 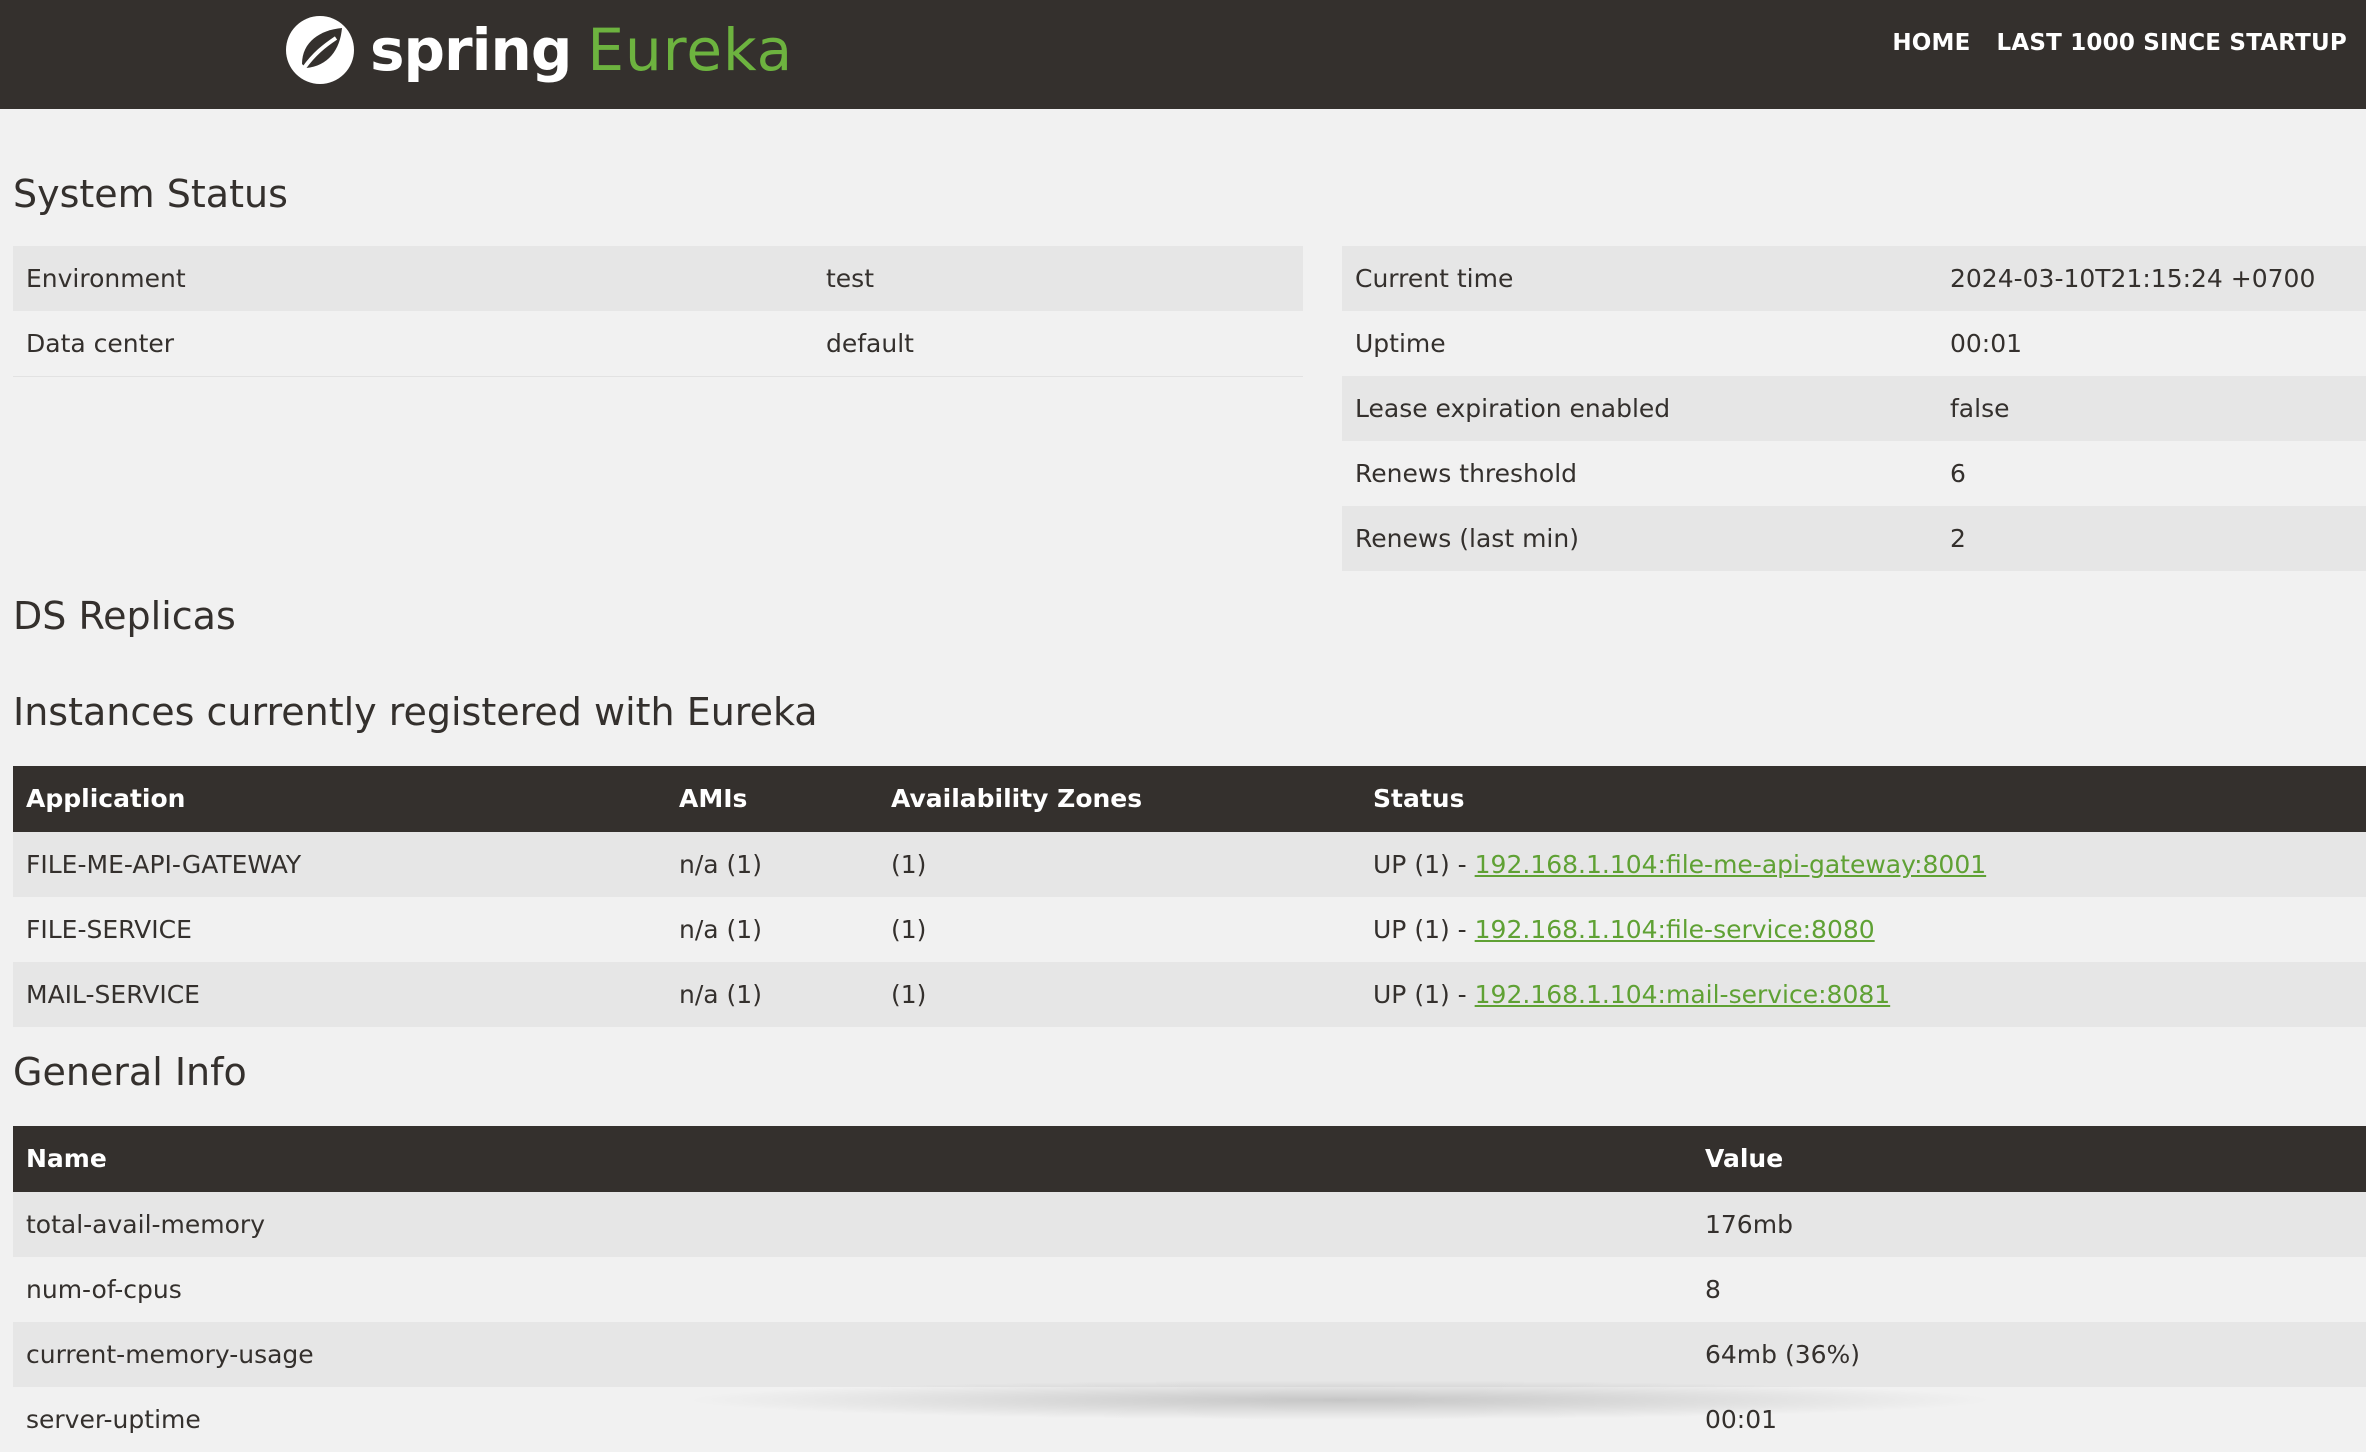 I want to click on instance-link: 192.168.1.104:file-service:8080, so click(x=1675, y=929).